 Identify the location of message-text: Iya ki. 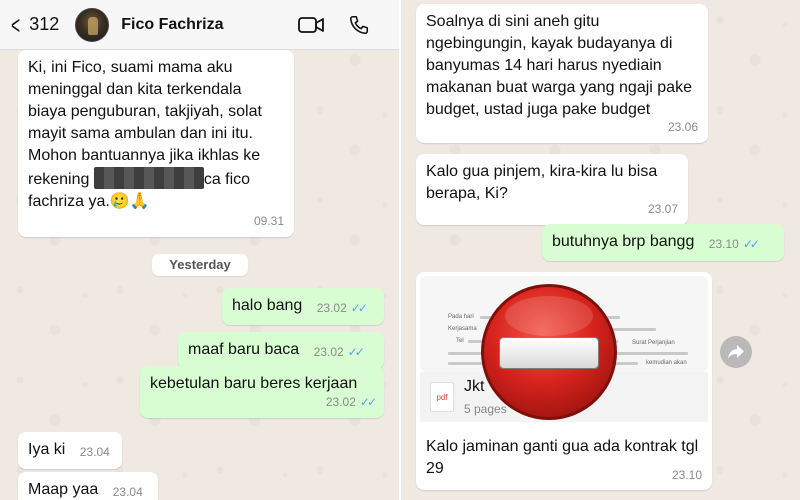
(47, 449).